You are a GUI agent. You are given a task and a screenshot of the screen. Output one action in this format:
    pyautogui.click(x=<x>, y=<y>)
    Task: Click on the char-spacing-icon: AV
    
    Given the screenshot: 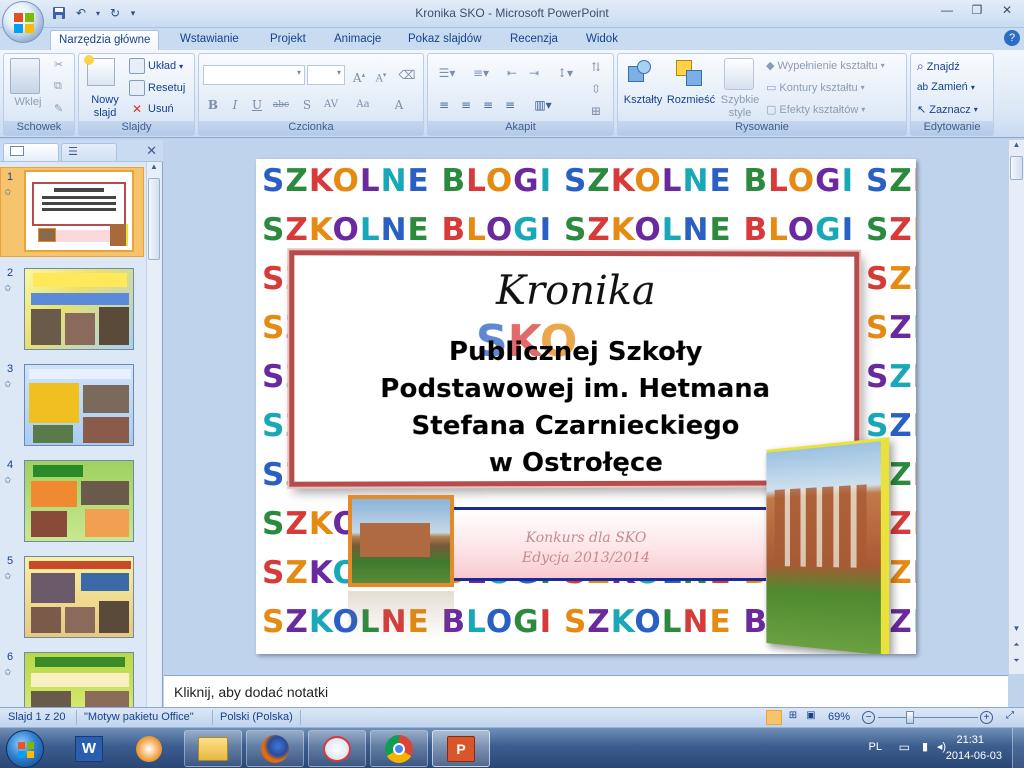 What is the action you would take?
    pyautogui.click(x=331, y=105)
    